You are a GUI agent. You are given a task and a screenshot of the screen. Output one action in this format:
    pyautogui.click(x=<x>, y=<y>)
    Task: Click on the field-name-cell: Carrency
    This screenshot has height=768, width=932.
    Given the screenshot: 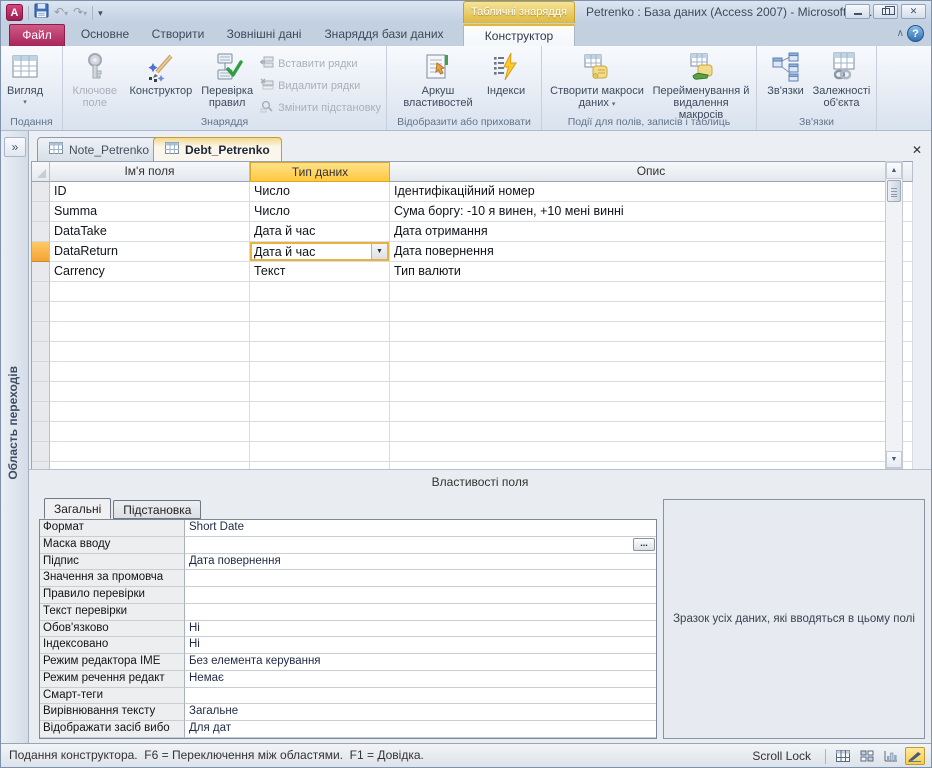 What is the action you would take?
    pyautogui.click(x=150, y=272)
    